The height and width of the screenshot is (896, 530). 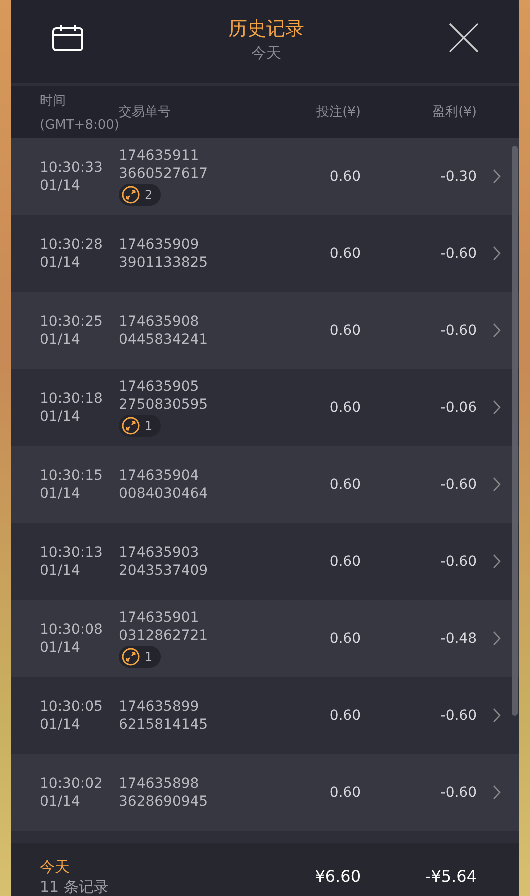 I want to click on total-bet: ¥6.60, so click(x=337, y=876).